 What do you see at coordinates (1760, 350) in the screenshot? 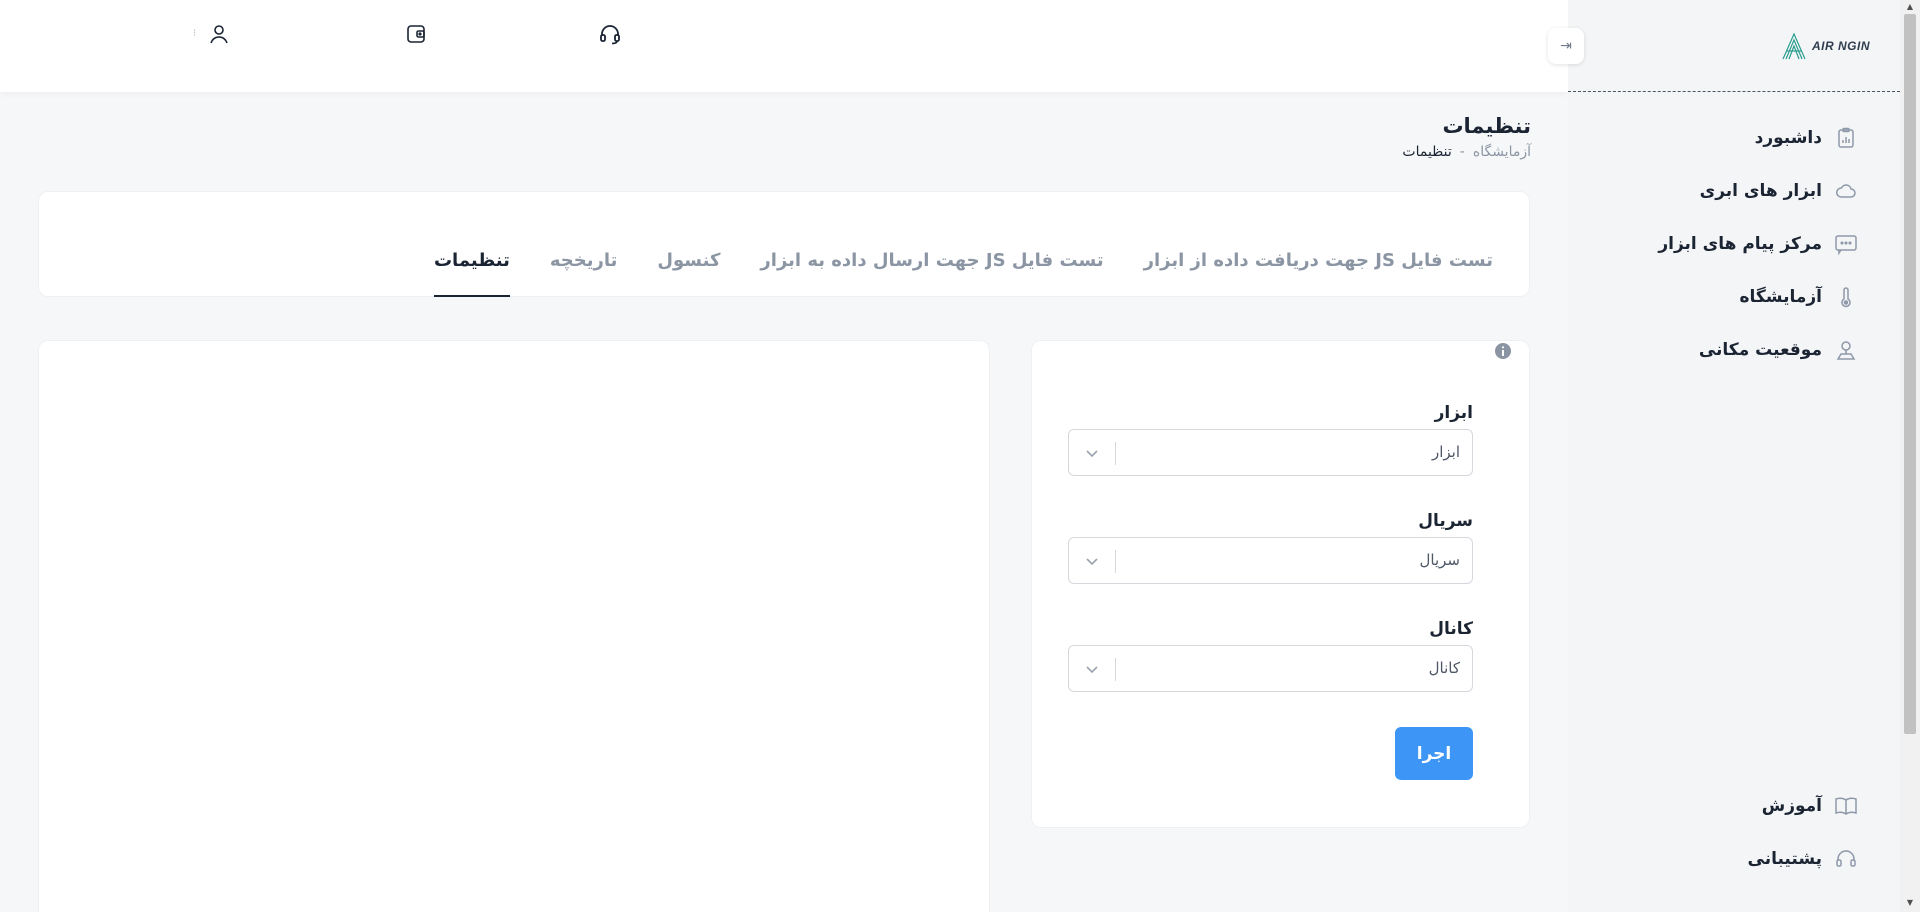
I see `sidebar-item-label: موقعیت مکانی` at bounding box center [1760, 350].